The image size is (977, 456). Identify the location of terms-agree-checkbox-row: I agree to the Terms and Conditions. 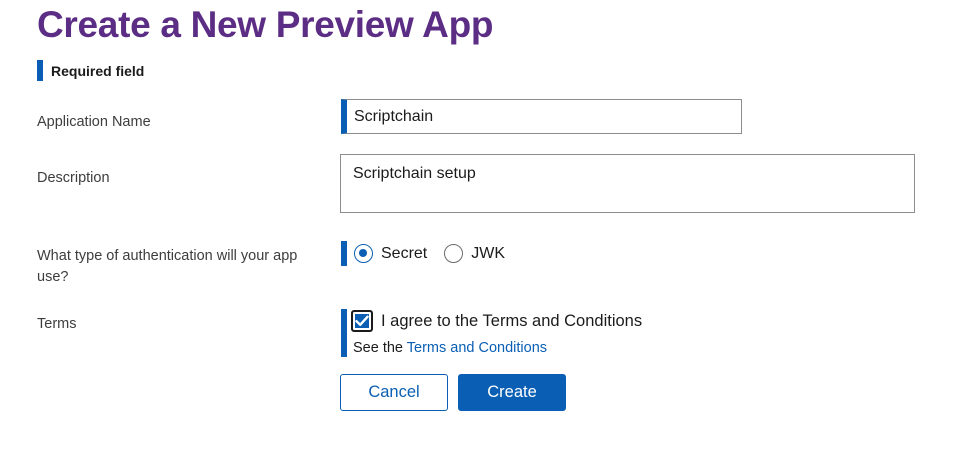
(496, 321).